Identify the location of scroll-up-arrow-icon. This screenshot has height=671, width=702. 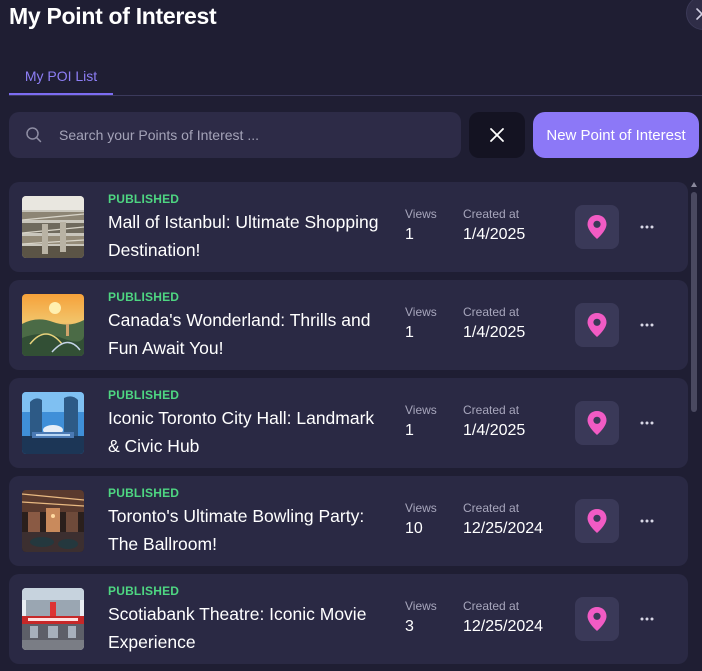
(694, 184).